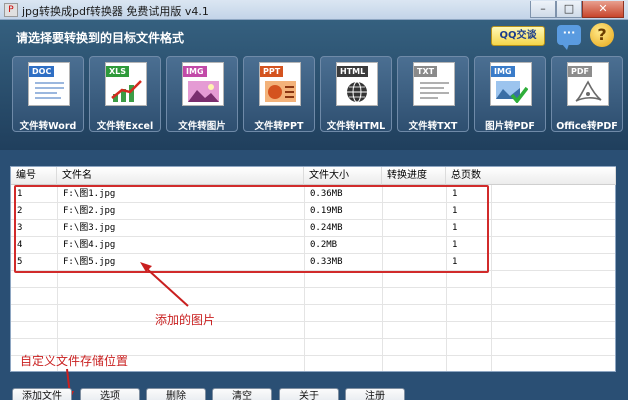 The height and width of the screenshot is (400, 628). I want to click on office-to-pdf-icon: PDF, so click(588, 84).